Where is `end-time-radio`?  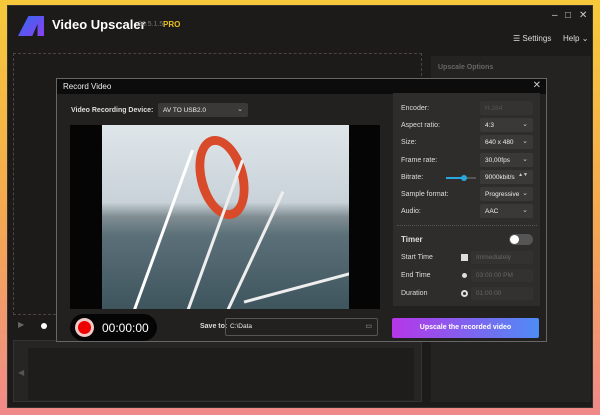
end-time-radio is located at coordinates (464, 275).